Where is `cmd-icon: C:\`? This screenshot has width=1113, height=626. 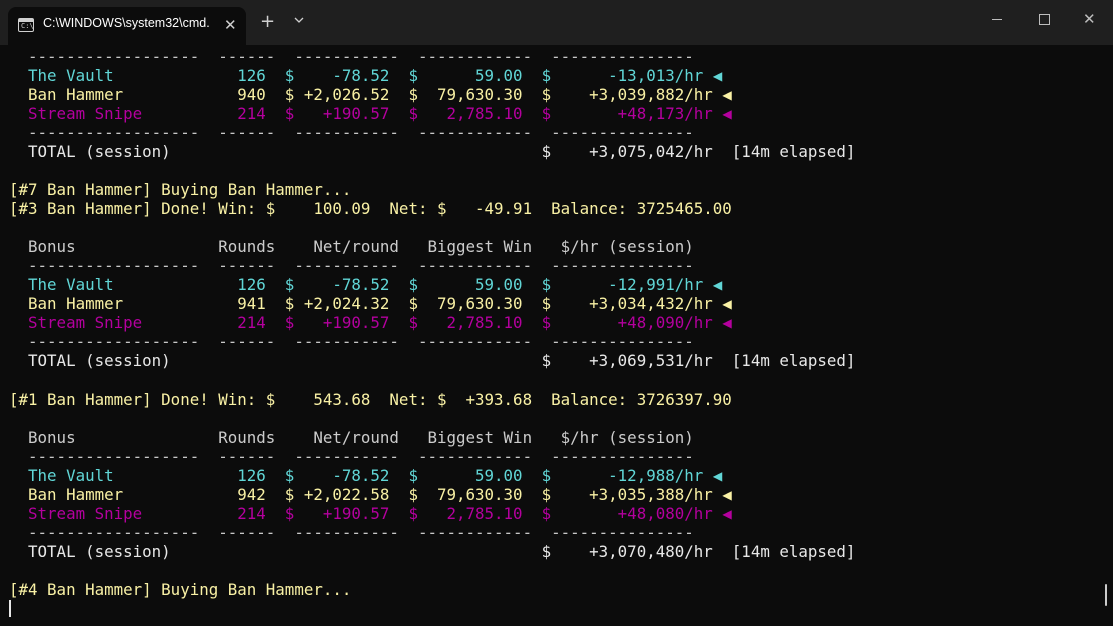
cmd-icon: C:\ is located at coordinates (26, 25).